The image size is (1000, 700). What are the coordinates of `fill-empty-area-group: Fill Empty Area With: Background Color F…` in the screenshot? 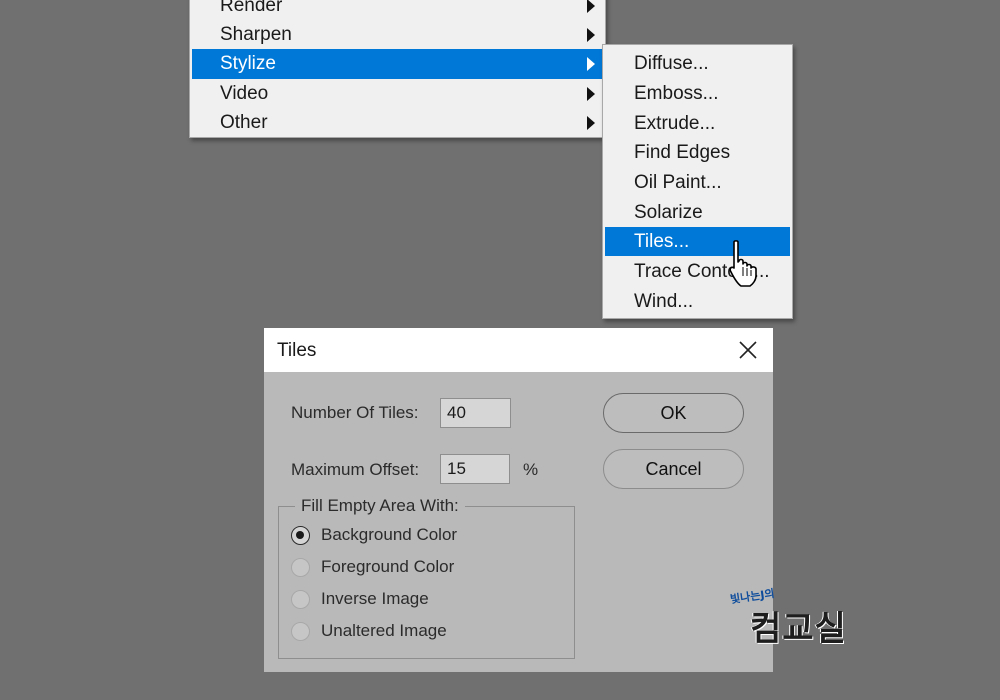 It's located at (426, 577).